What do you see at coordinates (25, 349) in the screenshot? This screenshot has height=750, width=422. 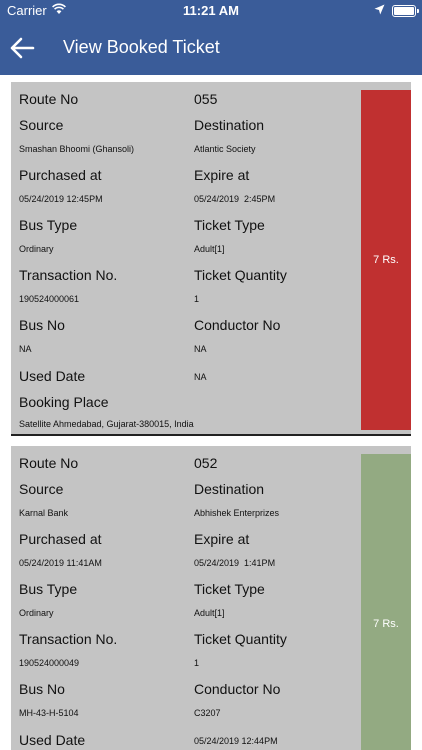 I see `bus-no-value: NA` at bounding box center [25, 349].